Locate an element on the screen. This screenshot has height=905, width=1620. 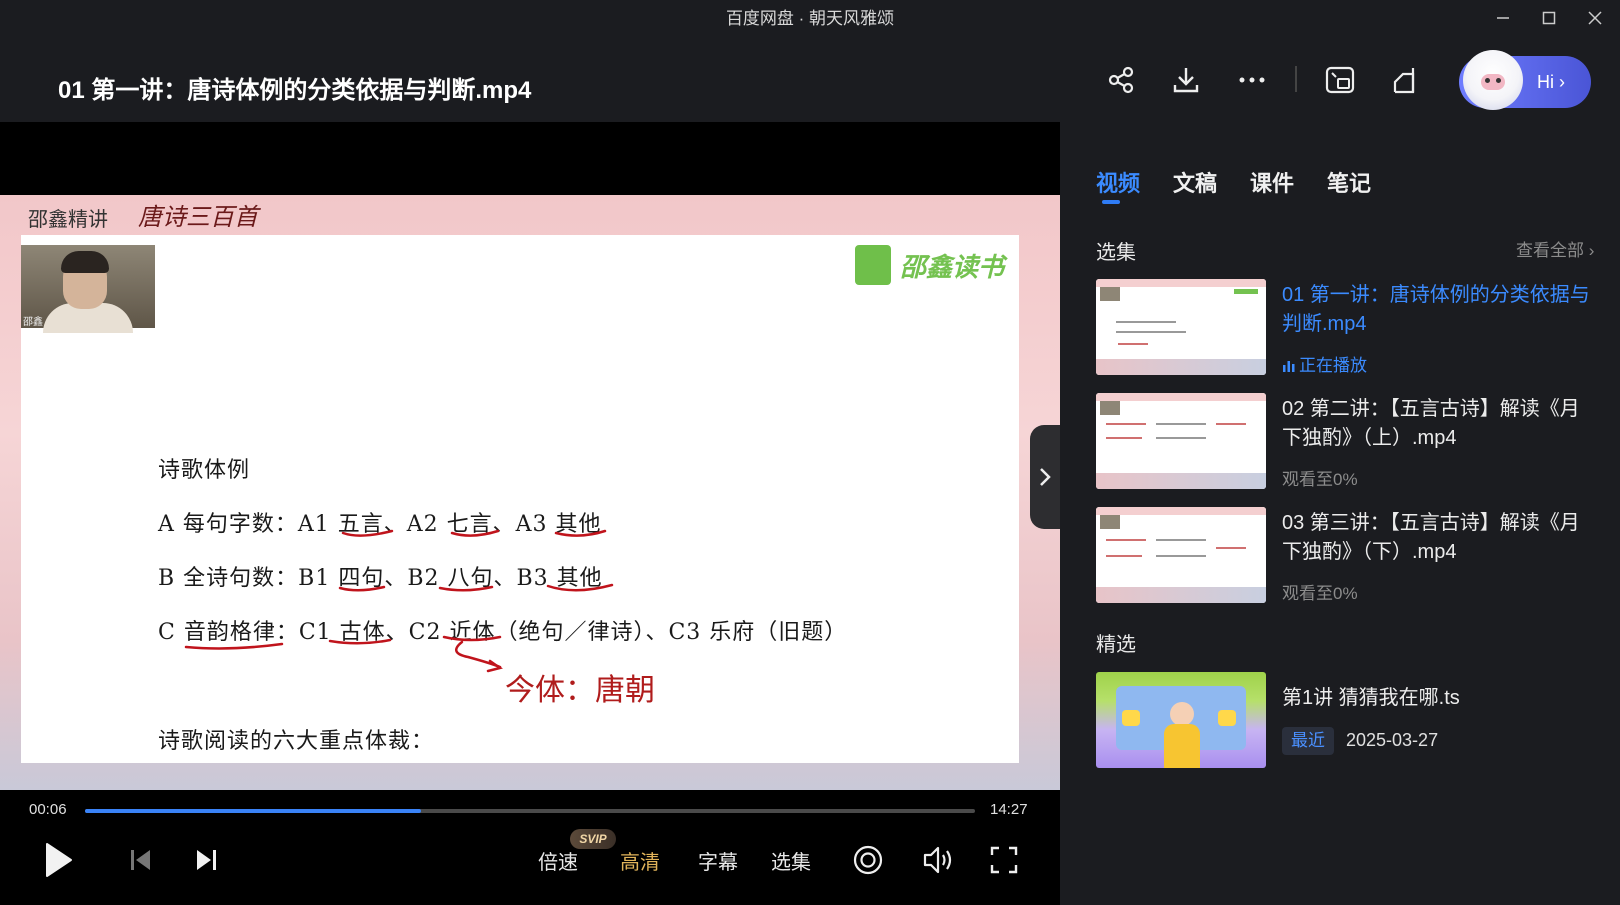
video-file-title: 01 第一讲：唐诗体例的分类依据与判断.mp4 is located at coordinates (295, 90).